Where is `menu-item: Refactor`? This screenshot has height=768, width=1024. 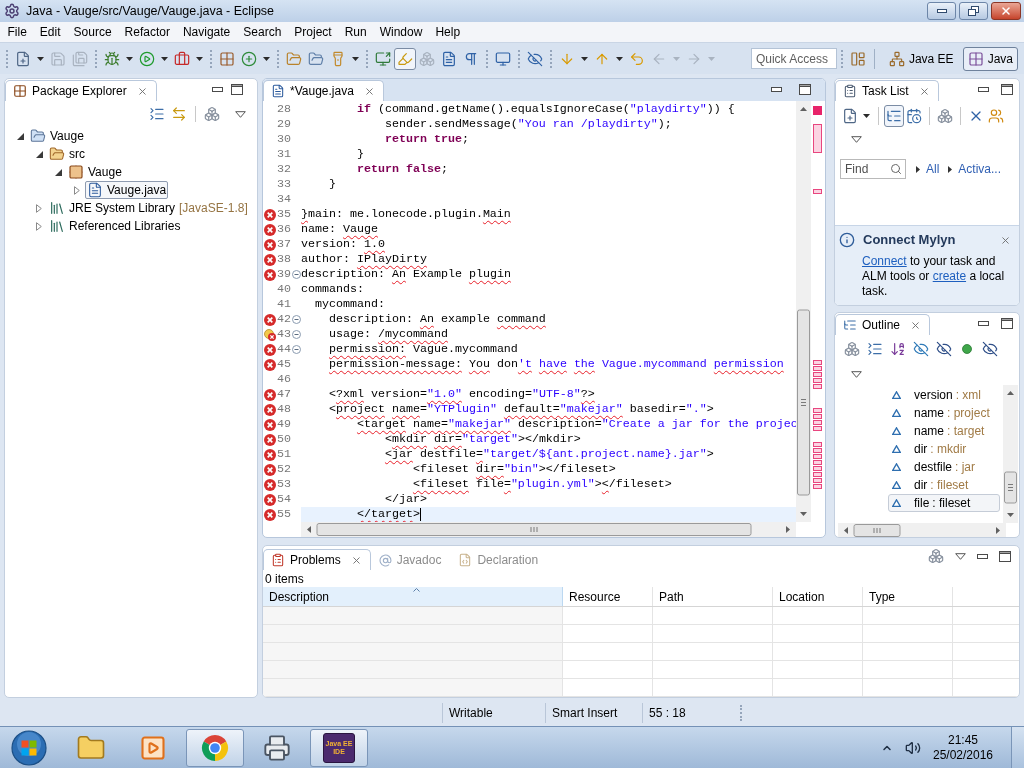 menu-item: Refactor is located at coordinates (147, 32).